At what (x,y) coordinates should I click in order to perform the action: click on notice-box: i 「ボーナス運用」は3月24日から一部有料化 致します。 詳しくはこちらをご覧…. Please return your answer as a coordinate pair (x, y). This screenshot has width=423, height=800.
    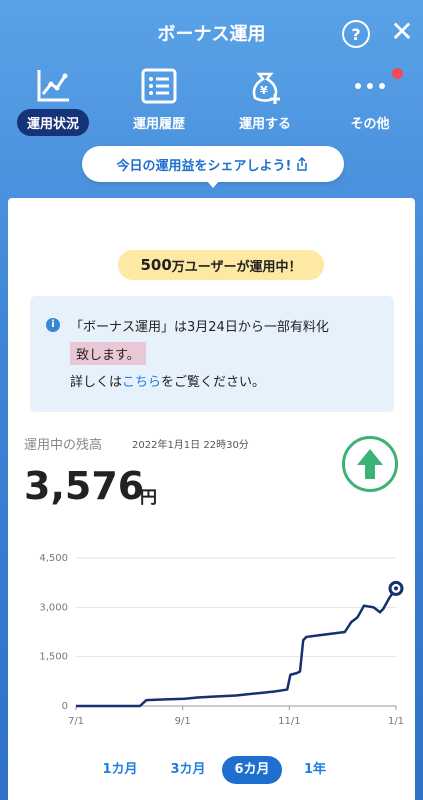
    Looking at the image, I should click on (212, 354).